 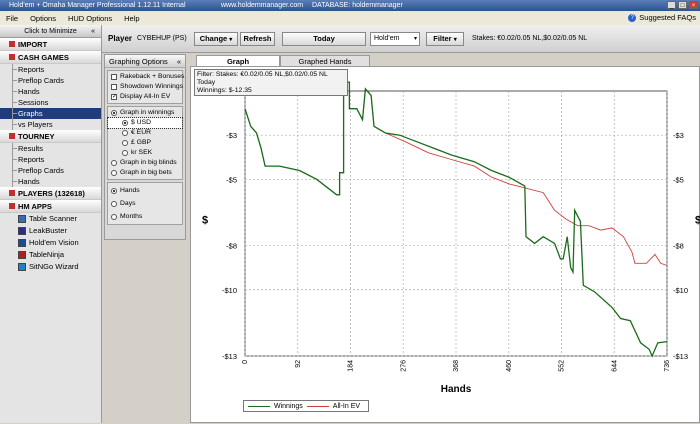 What do you see at coordinates (680, 290) in the screenshot?
I see `y-tick-label-right: -$10` at bounding box center [680, 290].